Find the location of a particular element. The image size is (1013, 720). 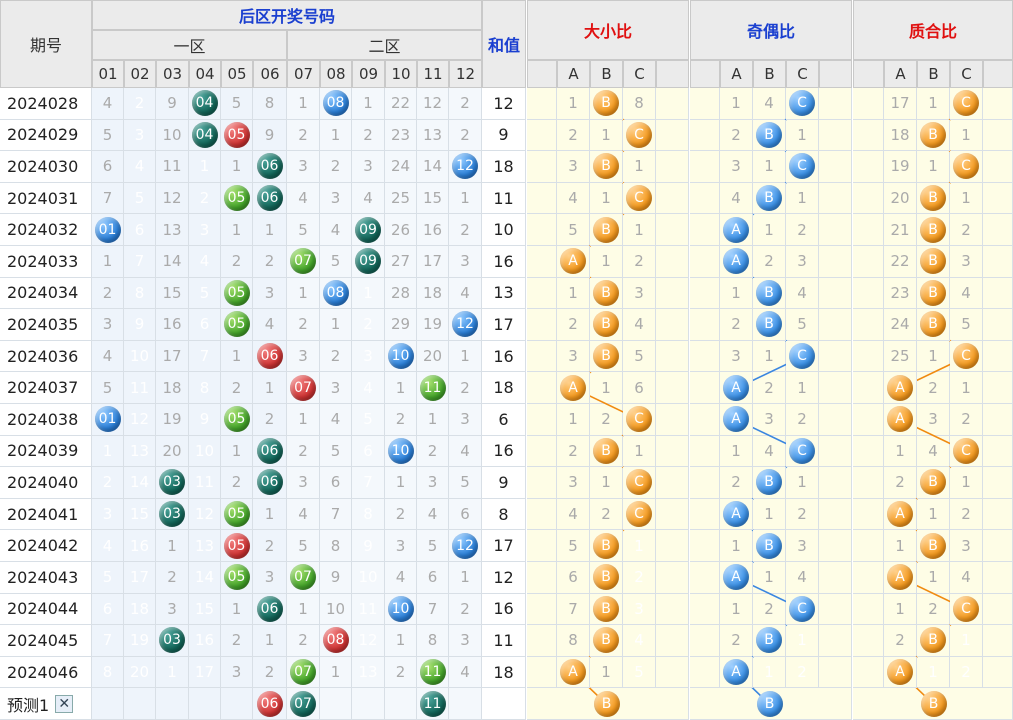

miss-count: 19 is located at coordinates (139, 640).